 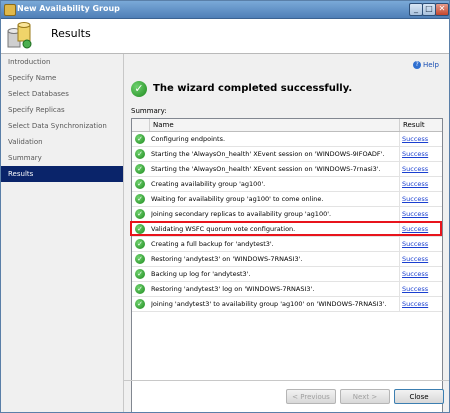 What do you see at coordinates (253, 88) in the screenshot?
I see `success-message: The wizard completed successfully.` at bounding box center [253, 88].